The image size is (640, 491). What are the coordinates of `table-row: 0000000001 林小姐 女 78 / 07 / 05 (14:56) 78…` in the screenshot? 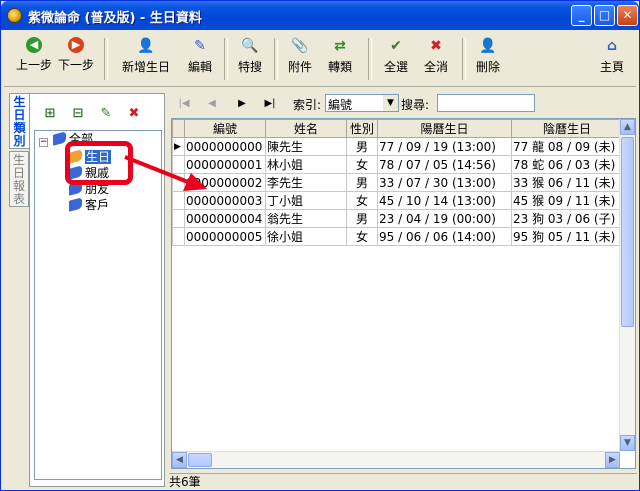 It's located at (397, 164).